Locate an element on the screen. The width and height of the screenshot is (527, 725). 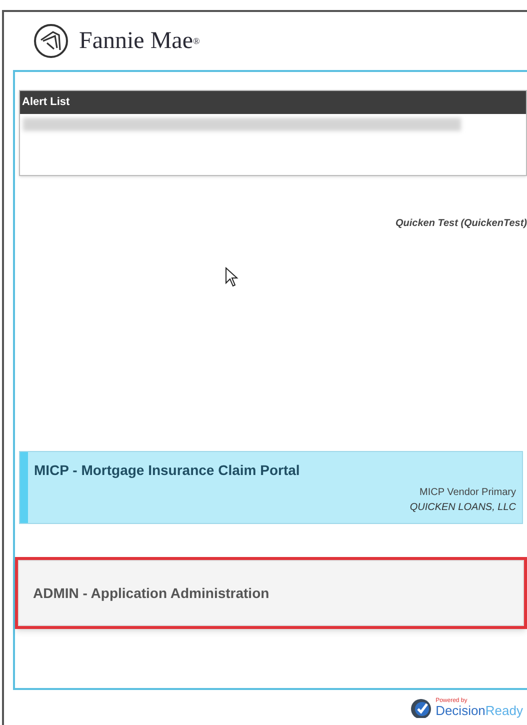
house-logo-icon is located at coordinates (51, 41).